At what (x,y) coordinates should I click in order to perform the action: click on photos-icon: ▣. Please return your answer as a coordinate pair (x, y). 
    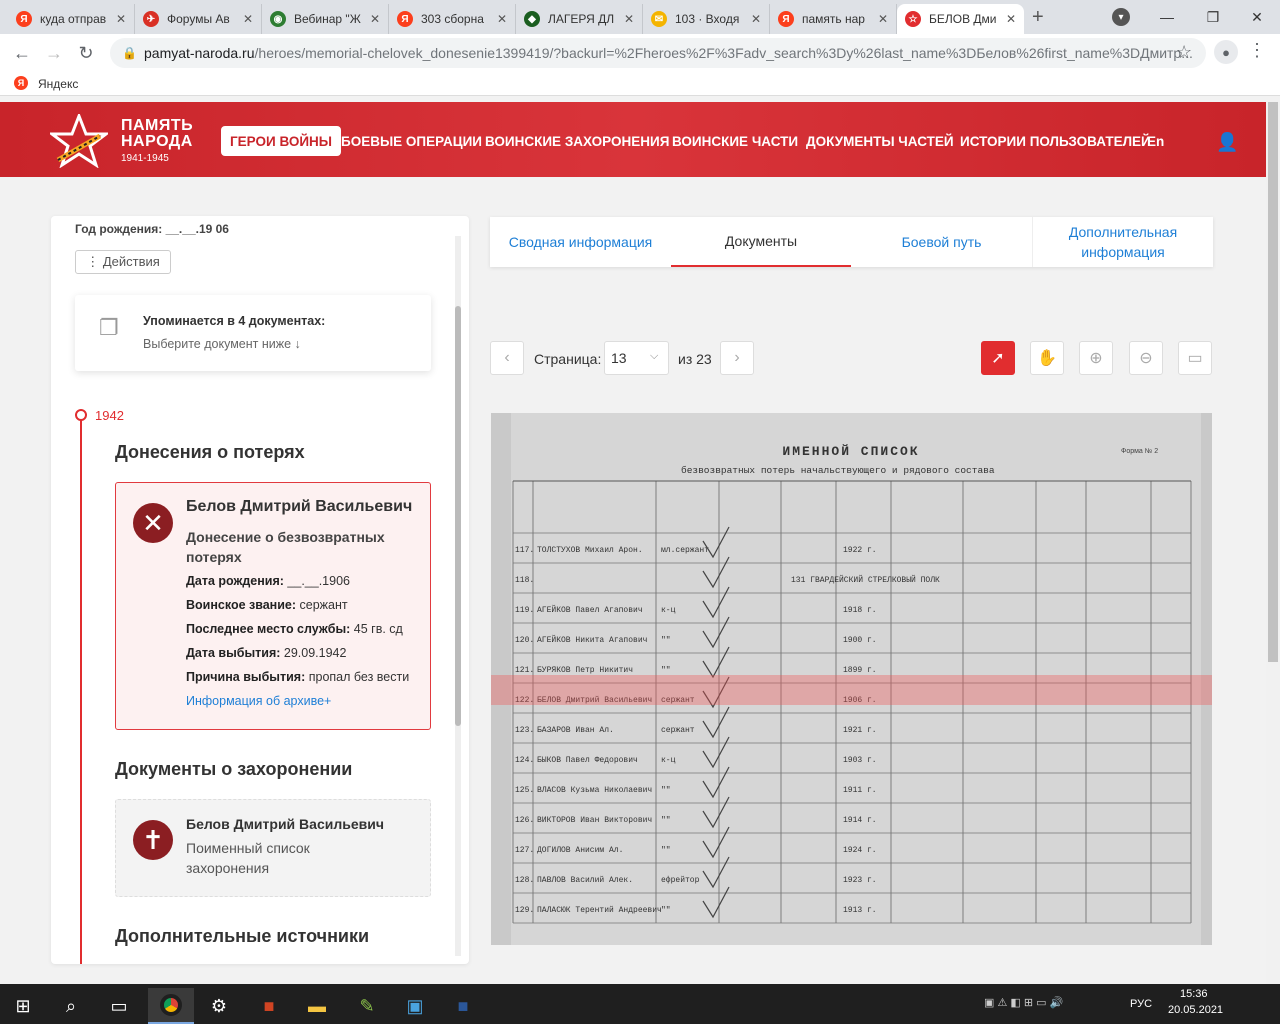
    Looking at the image, I should click on (415, 1006).